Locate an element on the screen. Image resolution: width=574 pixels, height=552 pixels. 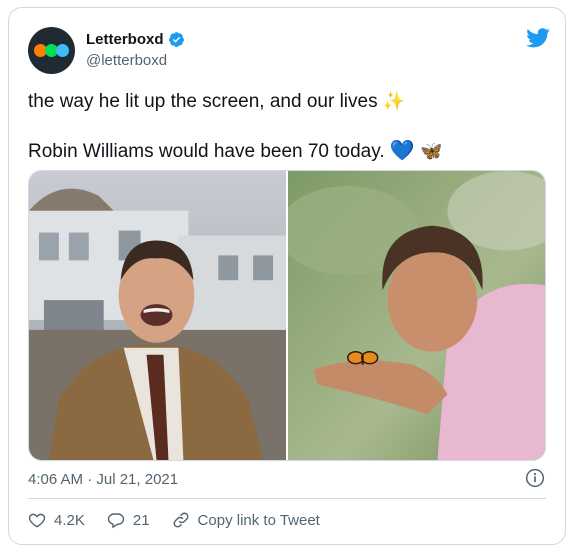
sparkles-icon: ✨ is located at coordinates (394, 101).